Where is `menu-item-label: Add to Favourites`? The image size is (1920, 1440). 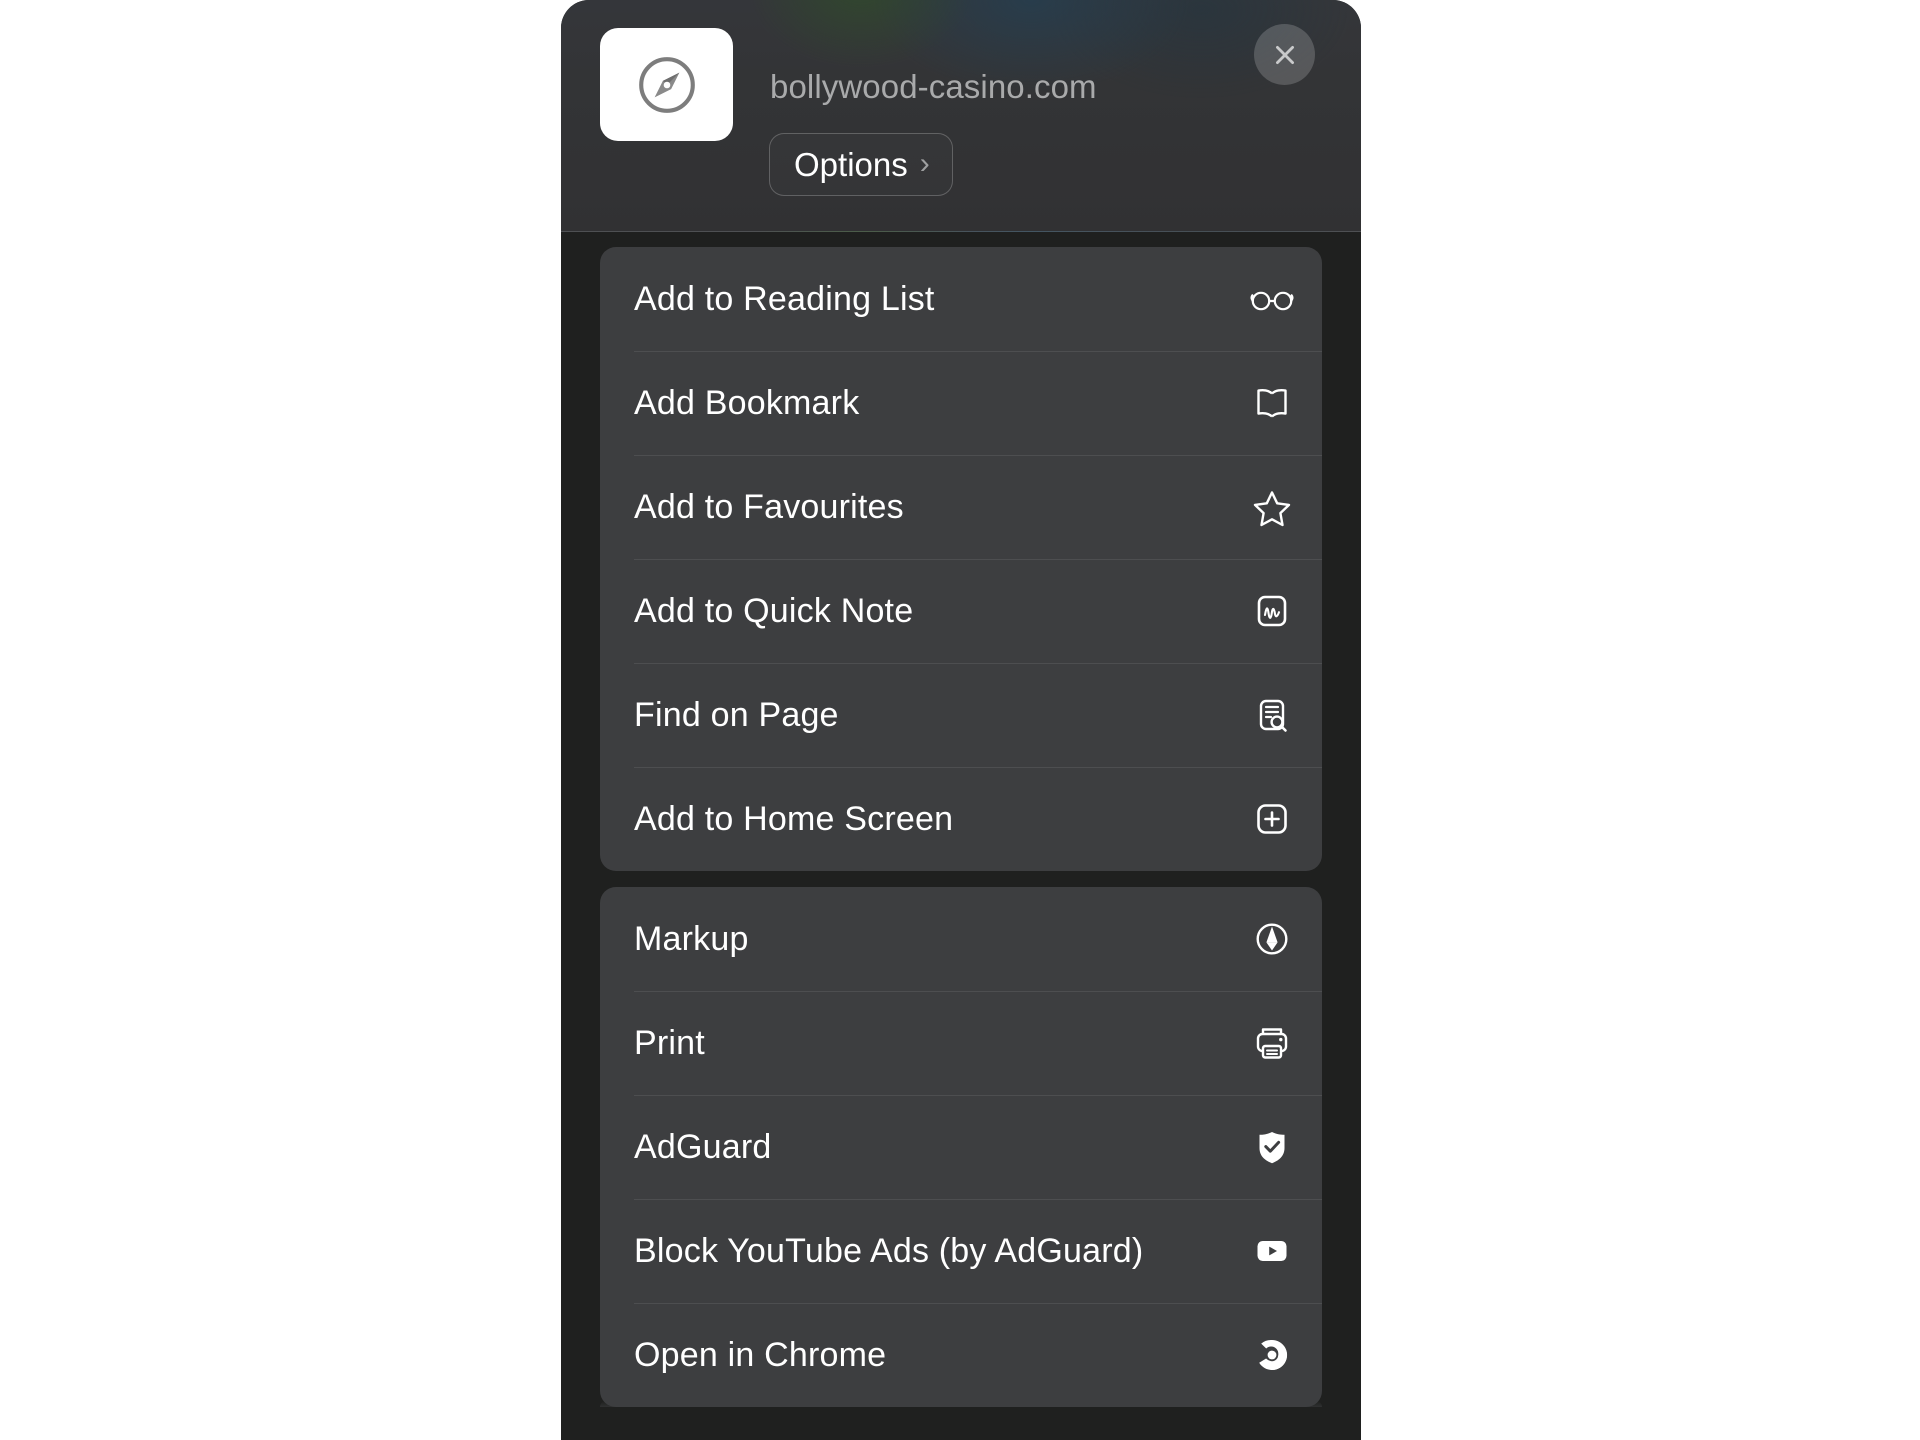 menu-item-label: Add to Favourites is located at coordinates (769, 506).